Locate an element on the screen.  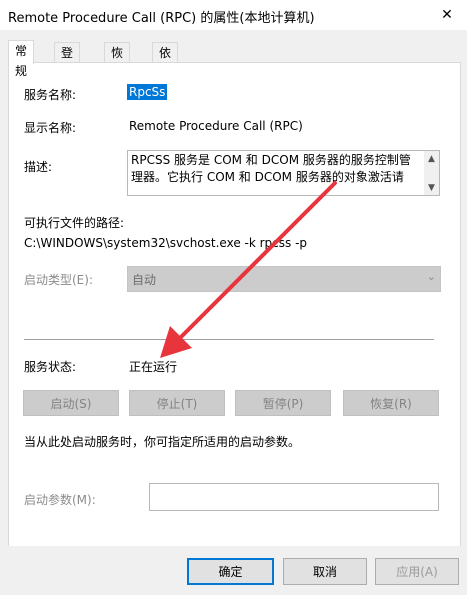
status-label: 服务状态: is located at coordinates (50, 367).